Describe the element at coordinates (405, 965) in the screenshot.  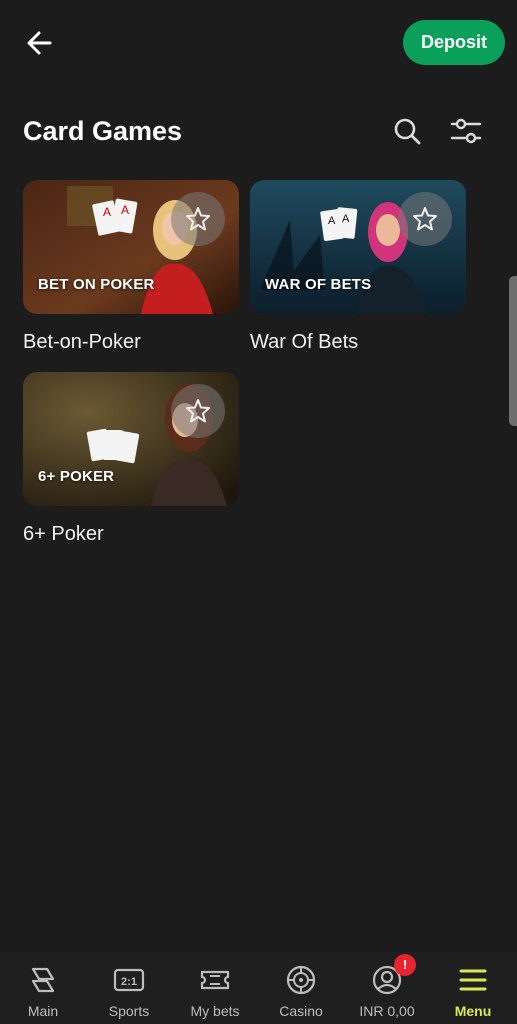
I see `notification-badge: !` at that location.